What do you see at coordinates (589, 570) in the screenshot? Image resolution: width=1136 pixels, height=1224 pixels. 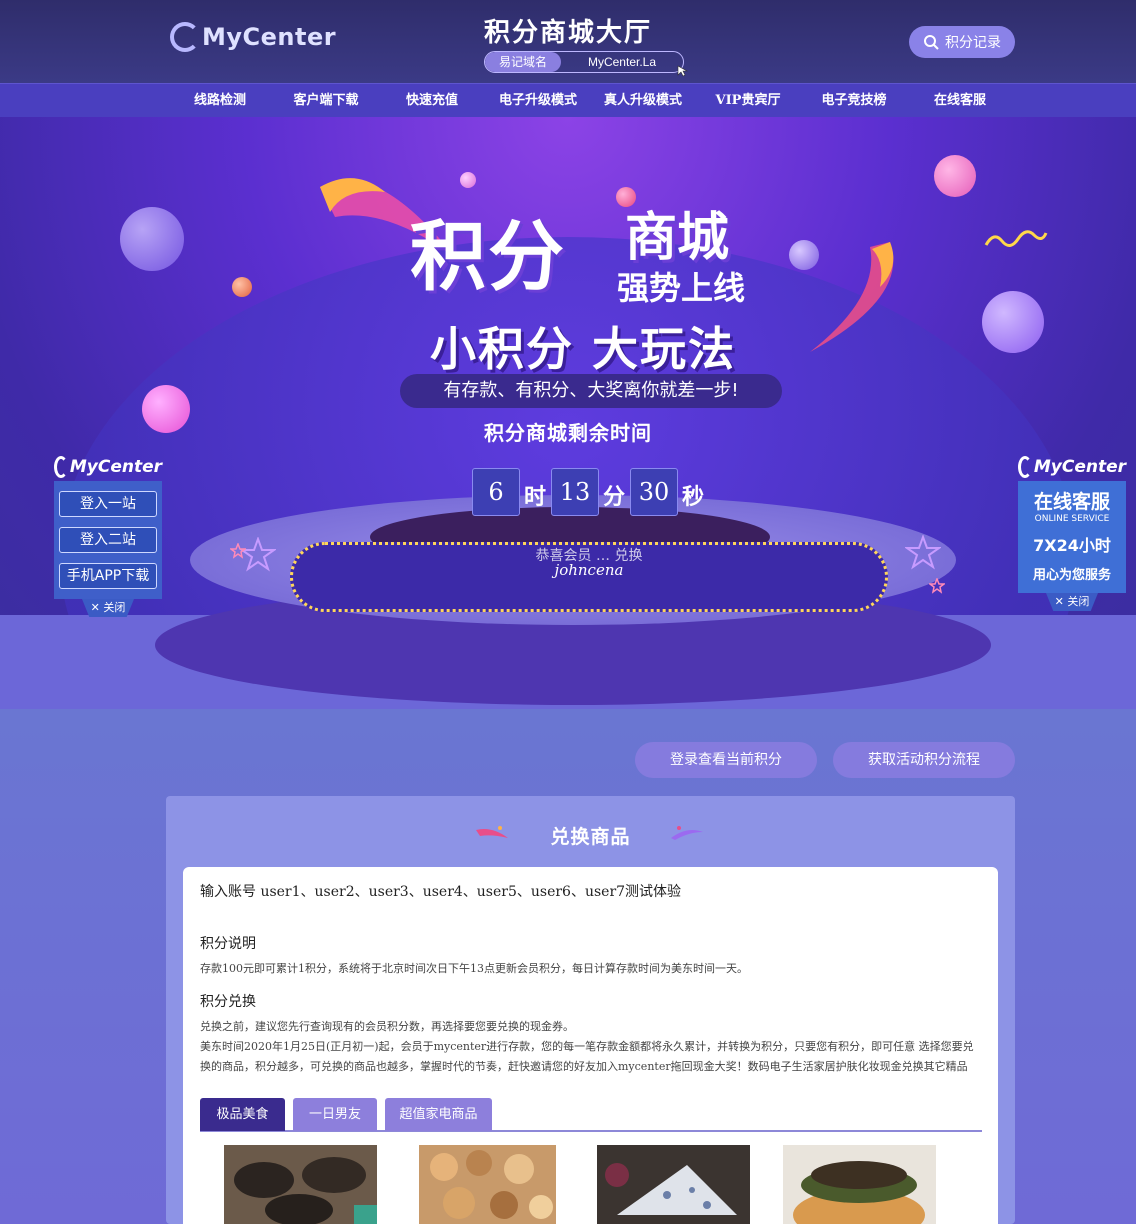 I see `marquee-username: johncena` at bounding box center [589, 570].